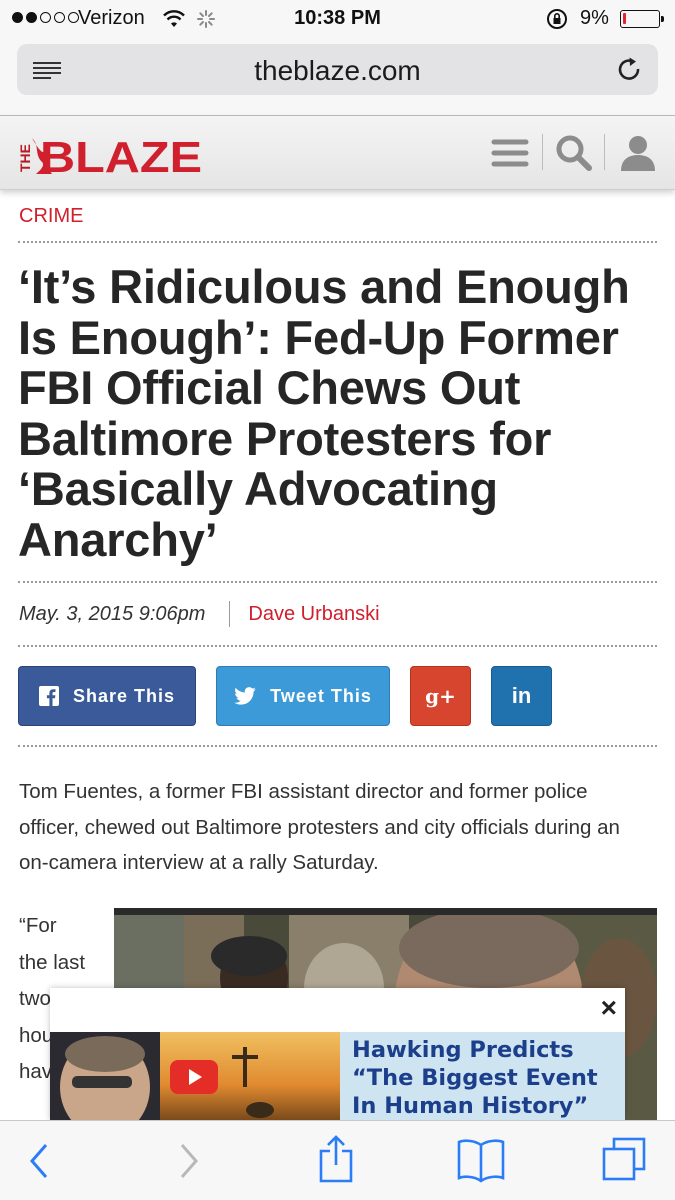 The image size is (675, 1200). Describe the element at coordinates (642, 19) in the screenshot. I see `battery-icon` at that location.